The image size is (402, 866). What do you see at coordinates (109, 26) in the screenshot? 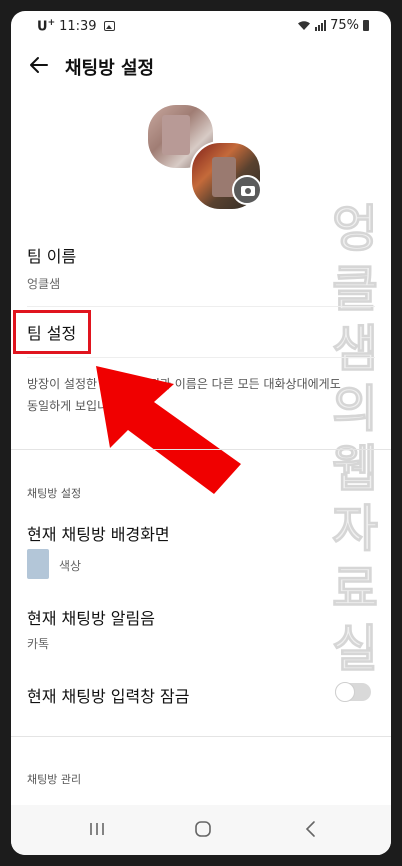
I see `gallery-notification-icon` at bounding box center [109, 26].